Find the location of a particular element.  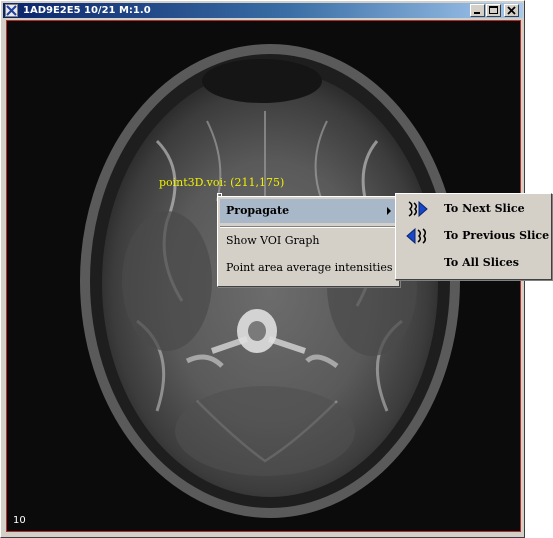

menu-item-point-area-average: Point area average intensities is located at coordinates (308, 268).